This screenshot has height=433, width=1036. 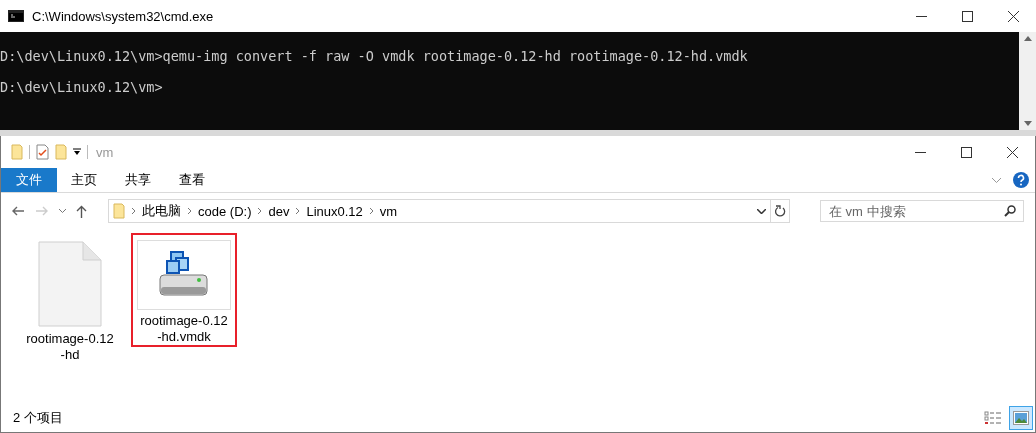 What do you see at coordinates (184, 275) in the screenshot?
I see `virtual-disk-icon` at bounding box center [184, 275].